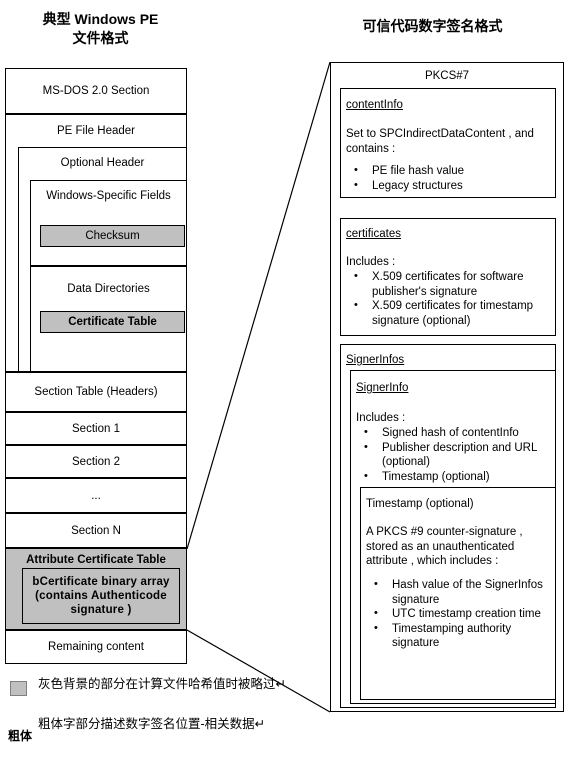  I want to click on windows-specific-fields-label: Windows‑Specific Fields, so click(108, 196).